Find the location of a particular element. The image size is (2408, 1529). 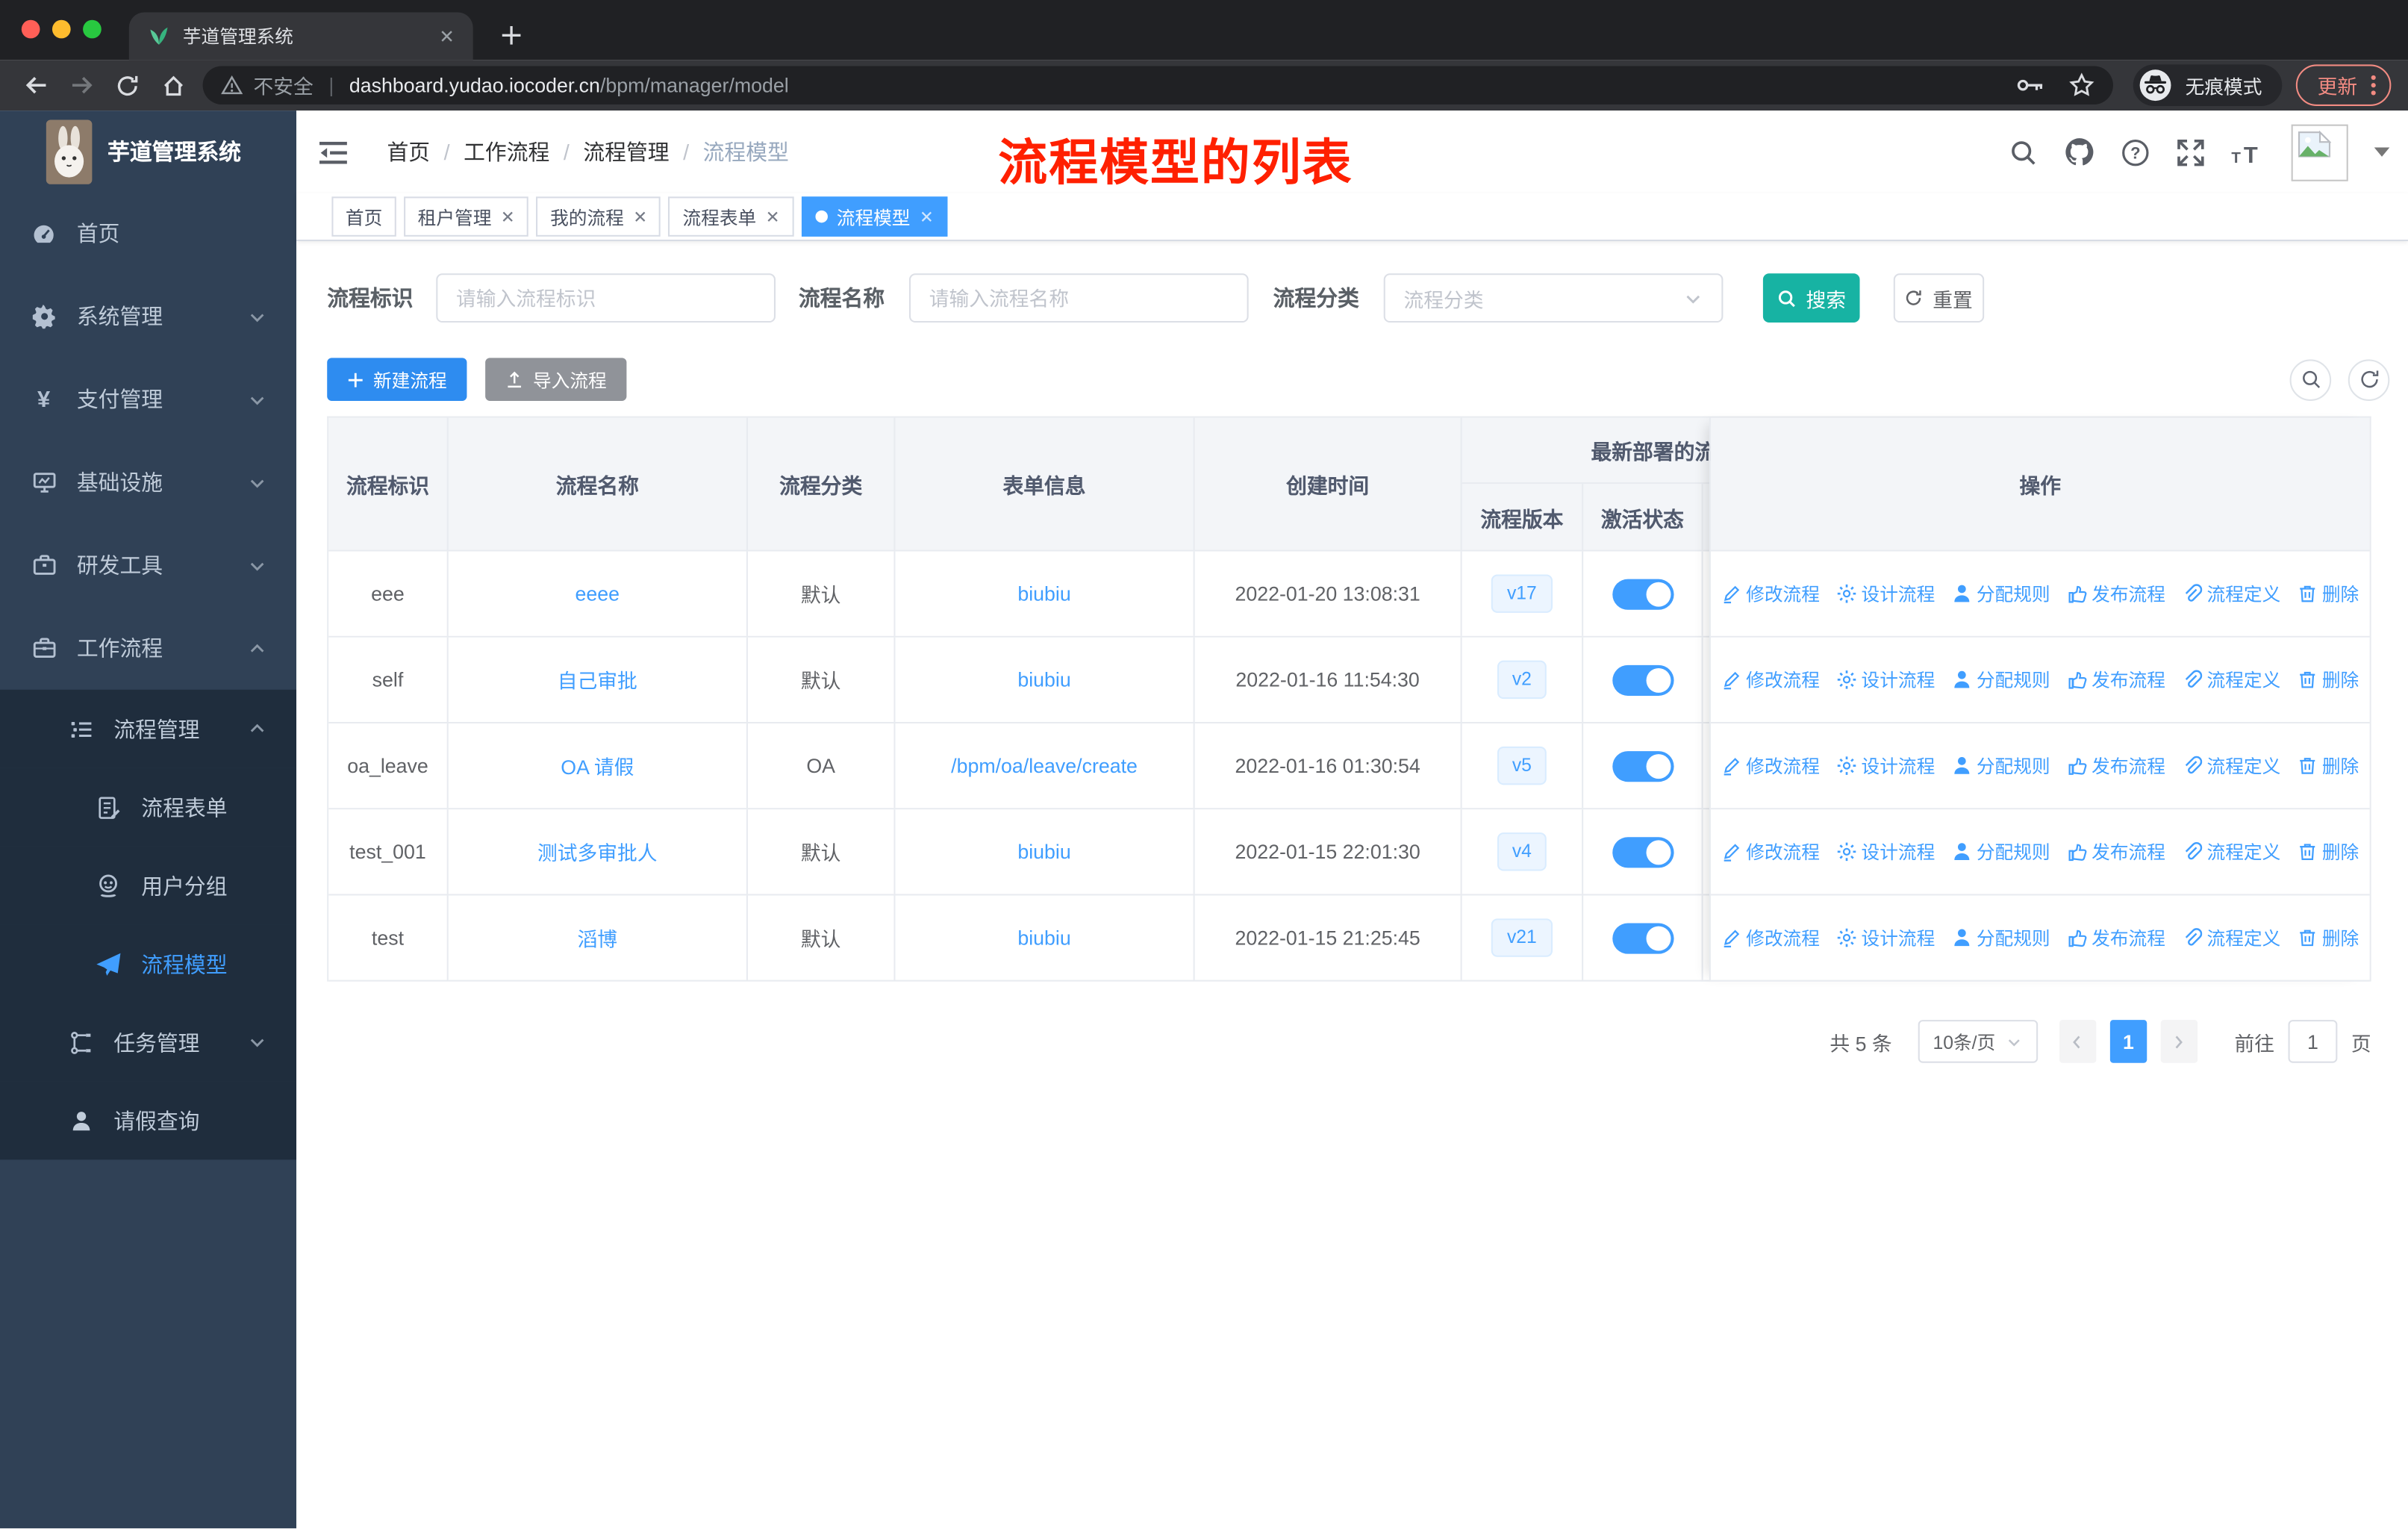

process-name-link: 滔博 is located at coordinates (598, 937).